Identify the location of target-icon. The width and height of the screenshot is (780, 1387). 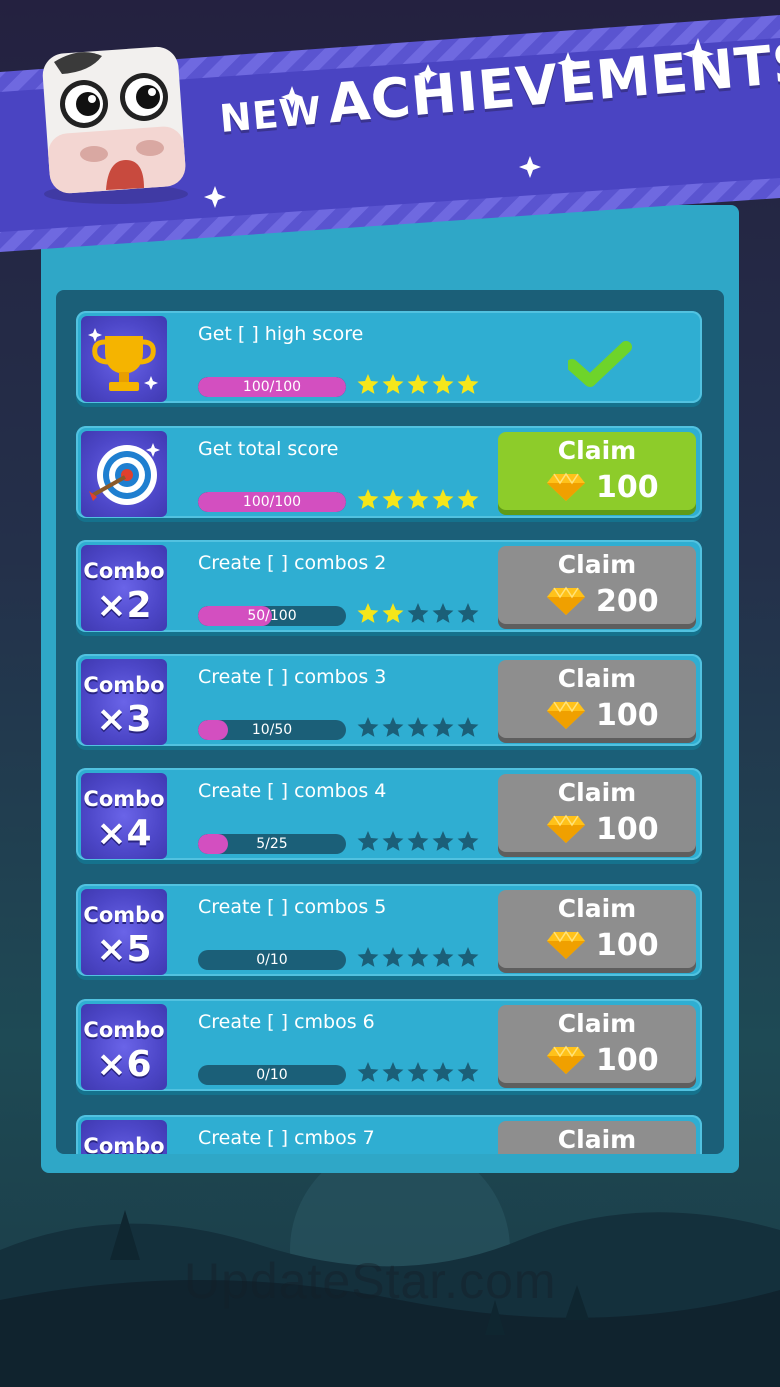
(124, 474).